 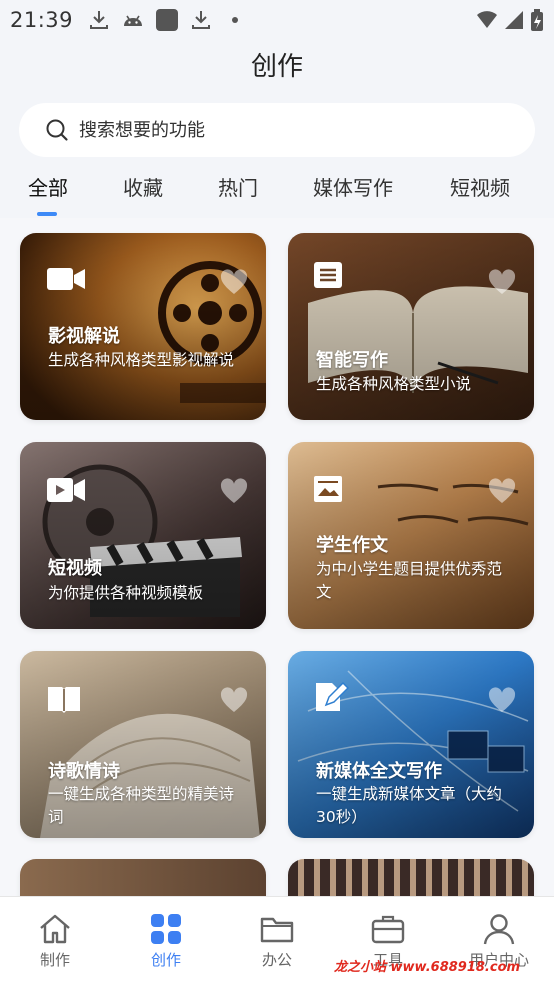 I want to click on search-icon, so click(x=57, y=130).